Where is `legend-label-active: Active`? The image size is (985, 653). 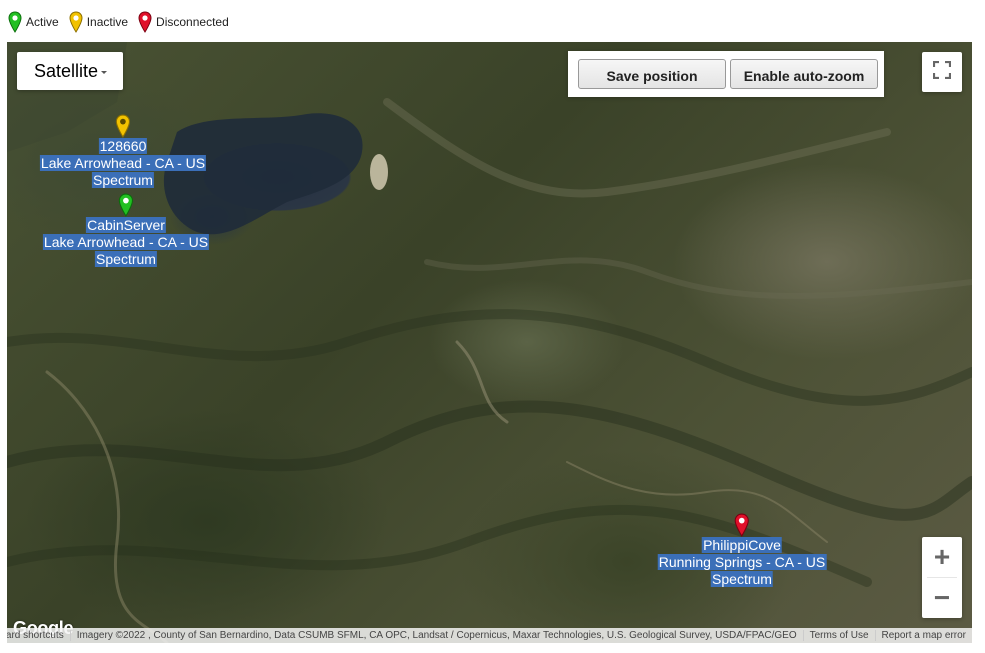
legend-label-active: Active is located at coordinates (42, 22).